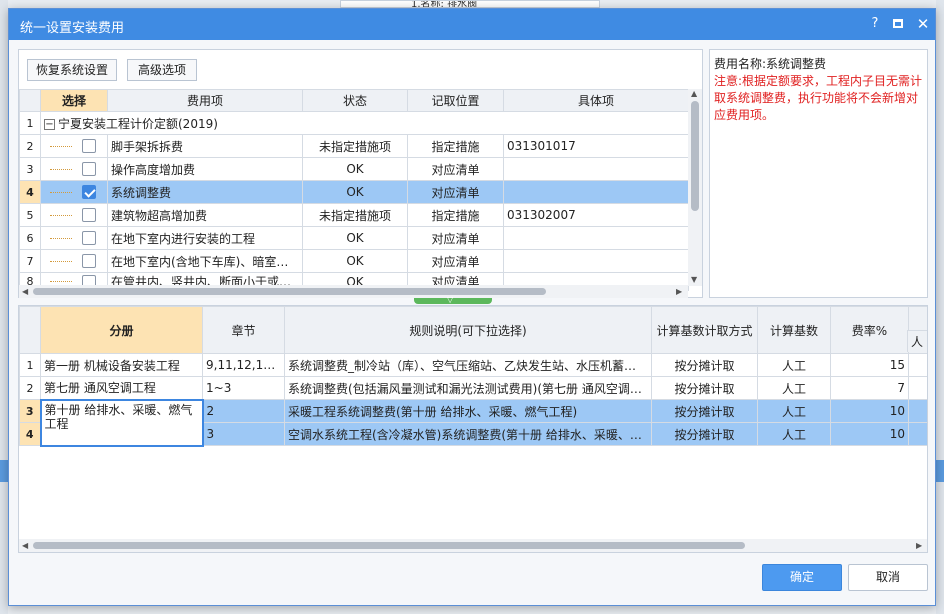  I want to click on detail-cell: 031301017, so click(596, 146).